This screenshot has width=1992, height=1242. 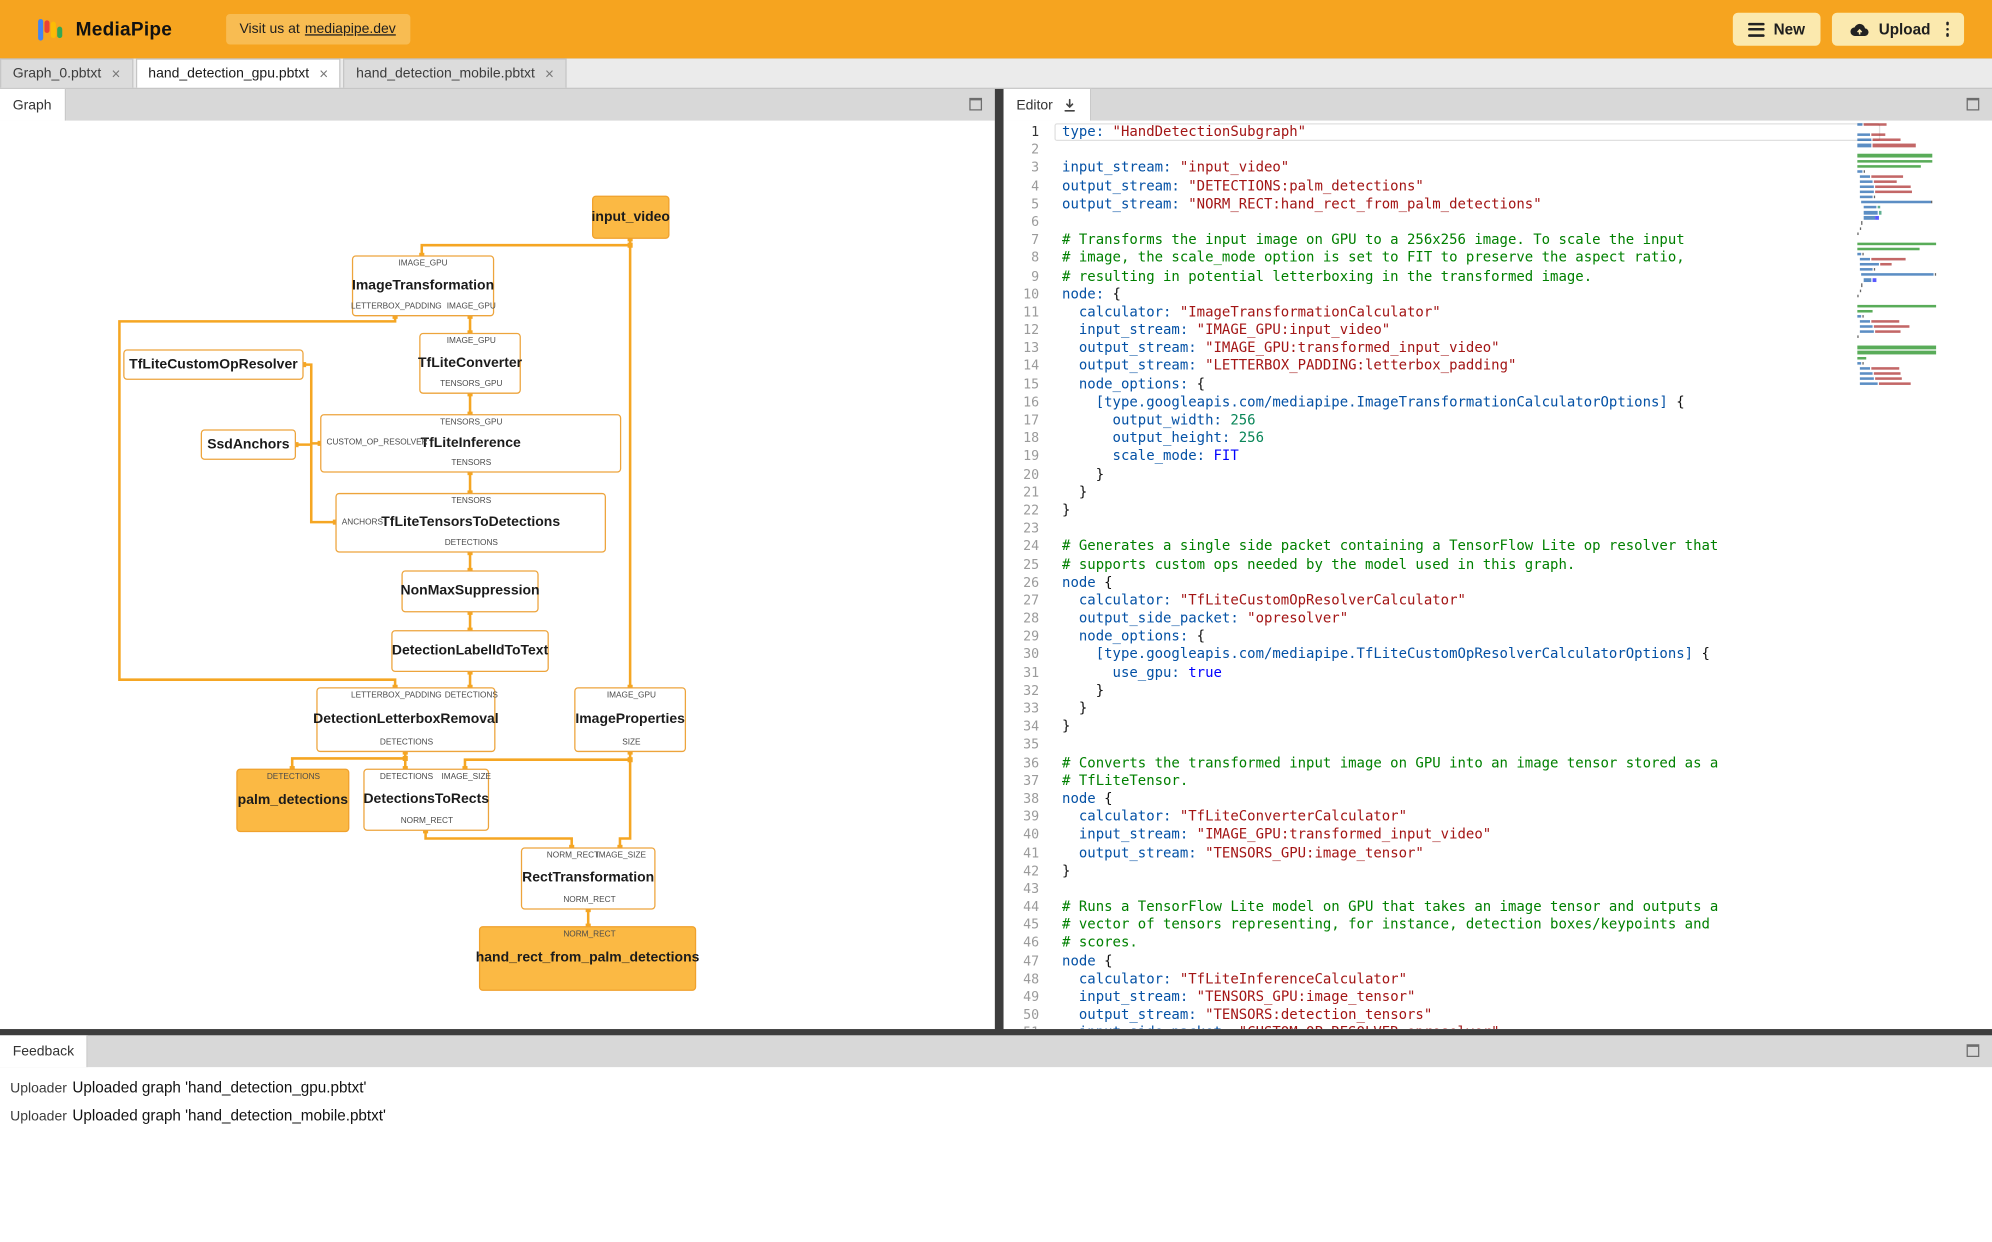 What do you see at coordinates (1047, 104) in the screenshot?
I see `tab-editor: Editor` at bounding box center [1047, 104].